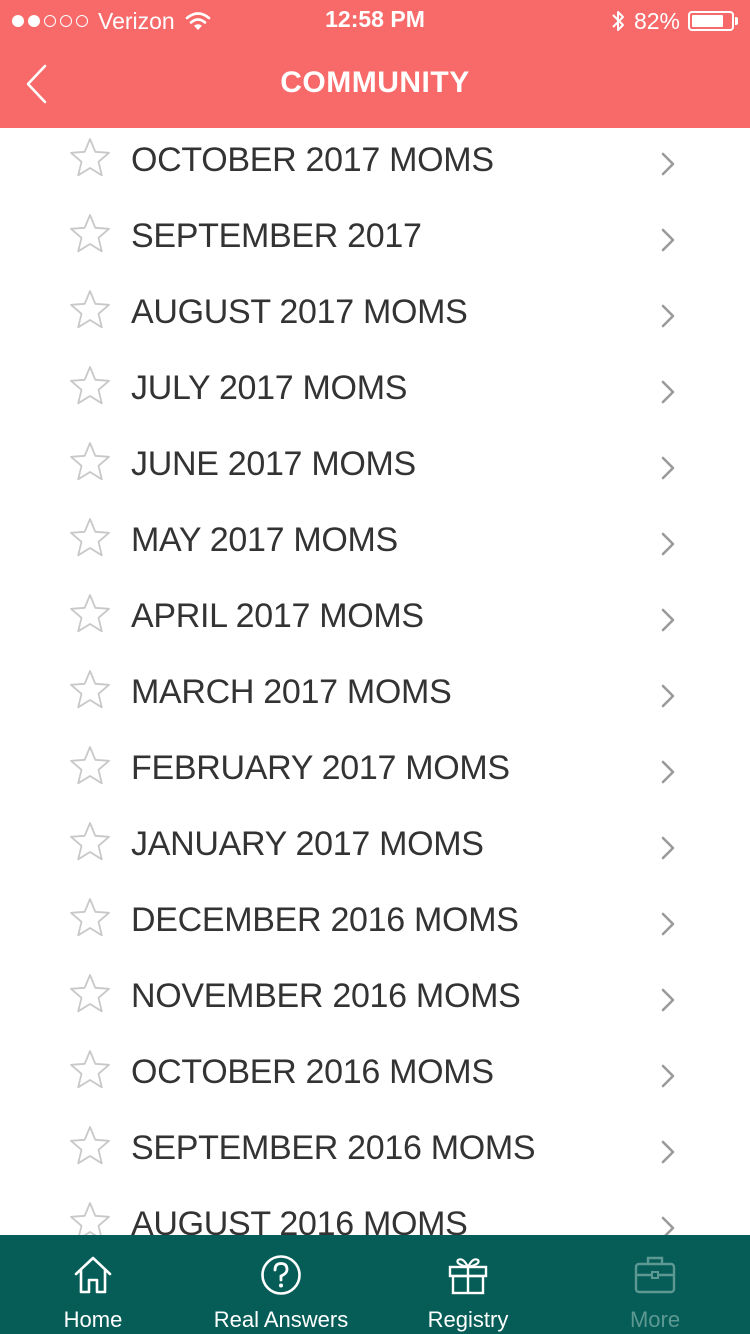 The image size is (750, 1334). Describe the element at coordinates (281, 1275) in the screenshot. I see `question-circle-icon` at that location.